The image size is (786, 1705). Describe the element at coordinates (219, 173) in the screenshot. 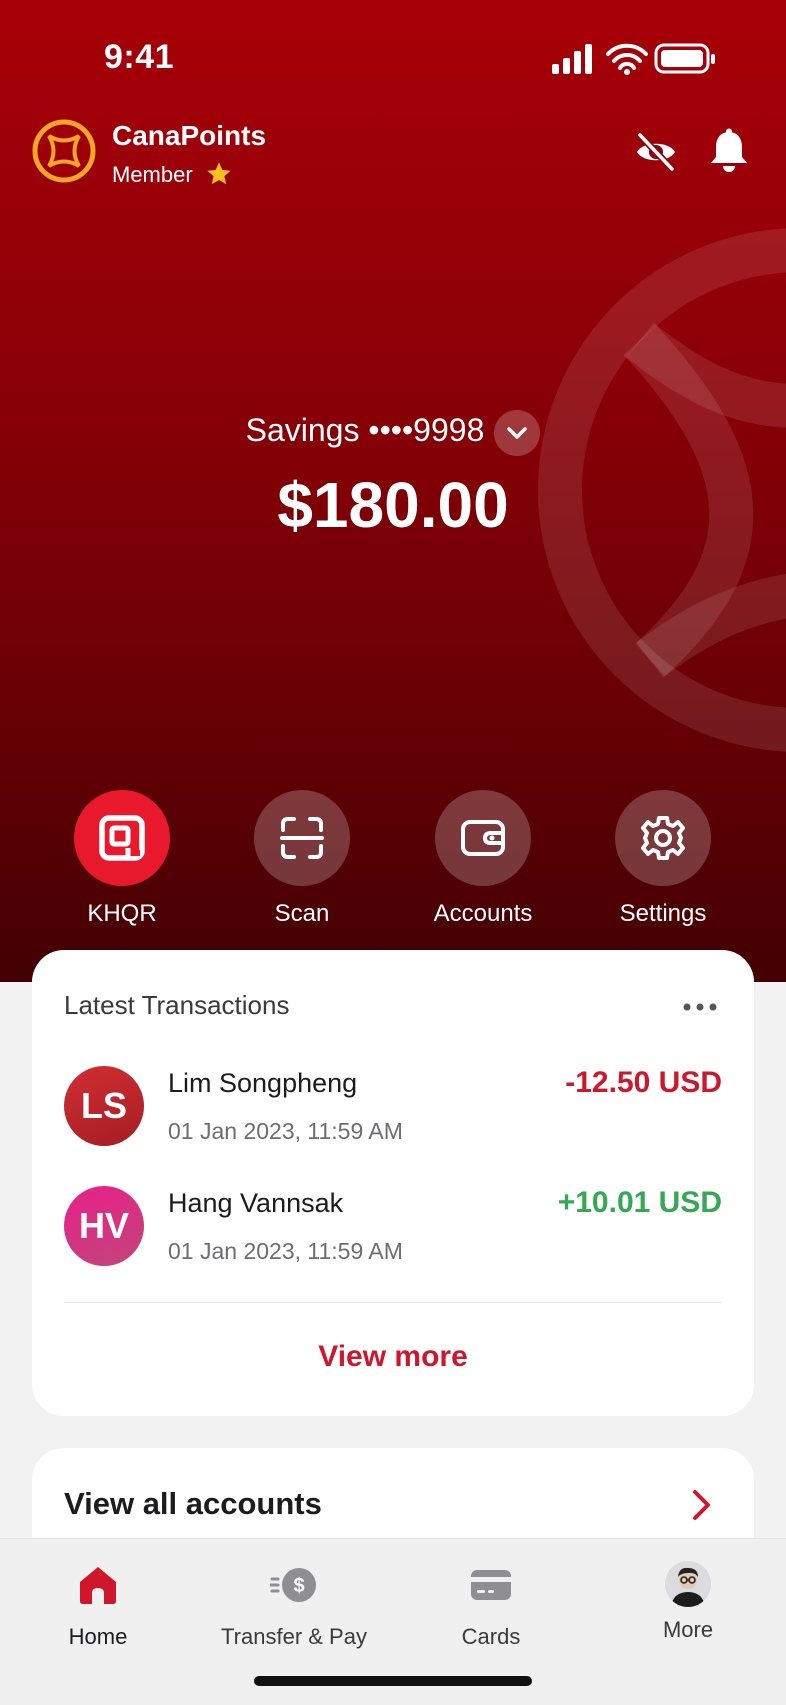

I see `star-icon` at that location.